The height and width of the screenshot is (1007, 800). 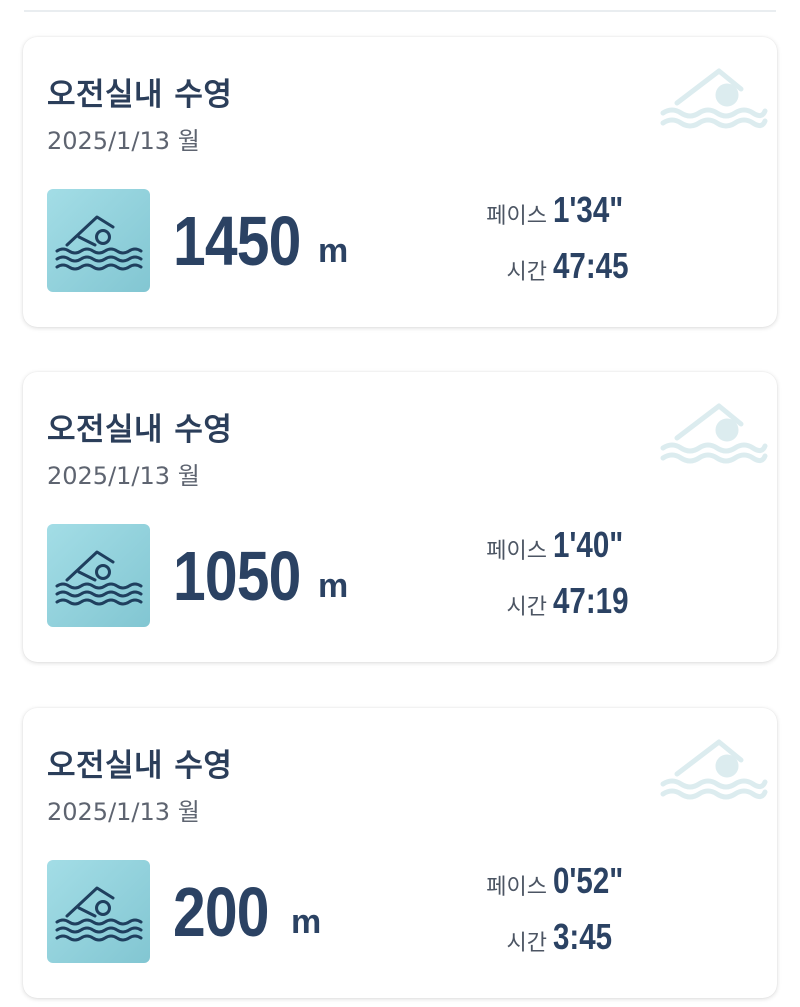 I want to click on time-value: 47:19, so click(x=591, y=600).